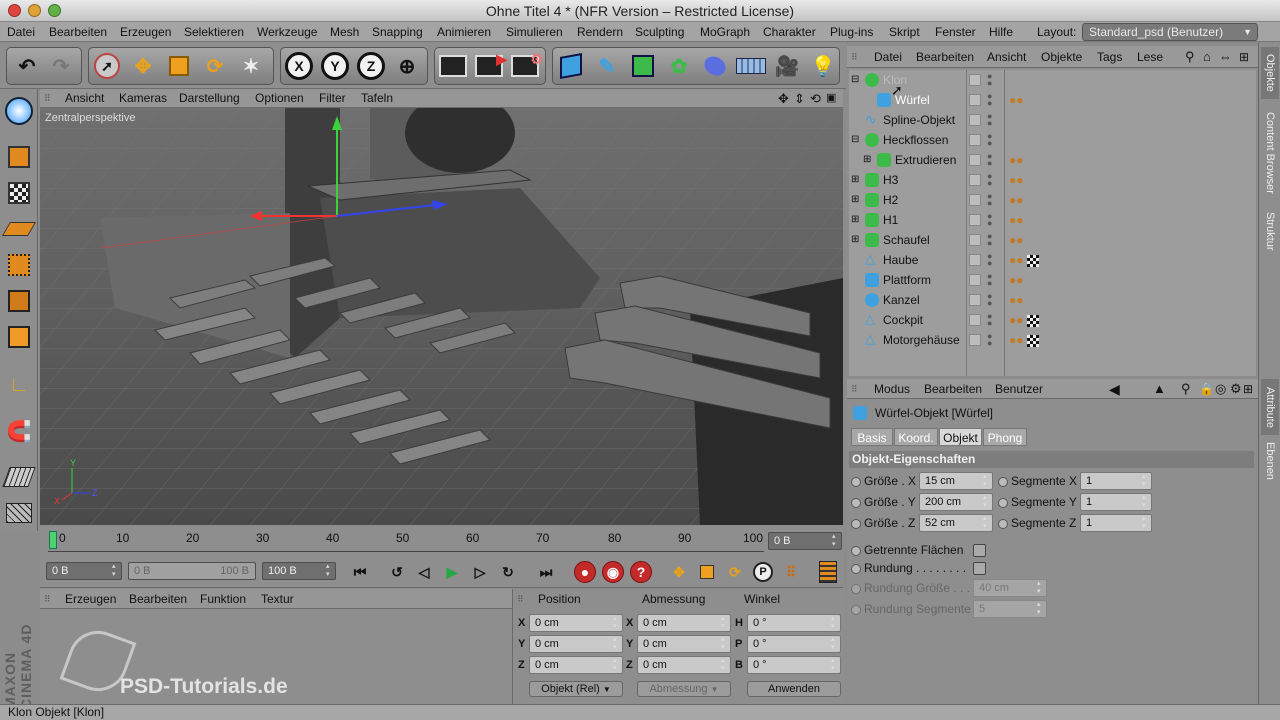 Image resolution: width=1280 pixels, height=720 pixels. Describe the element at coordinates (585, 572) in the screenshot. I see `record-active-icon: ●` at that location.